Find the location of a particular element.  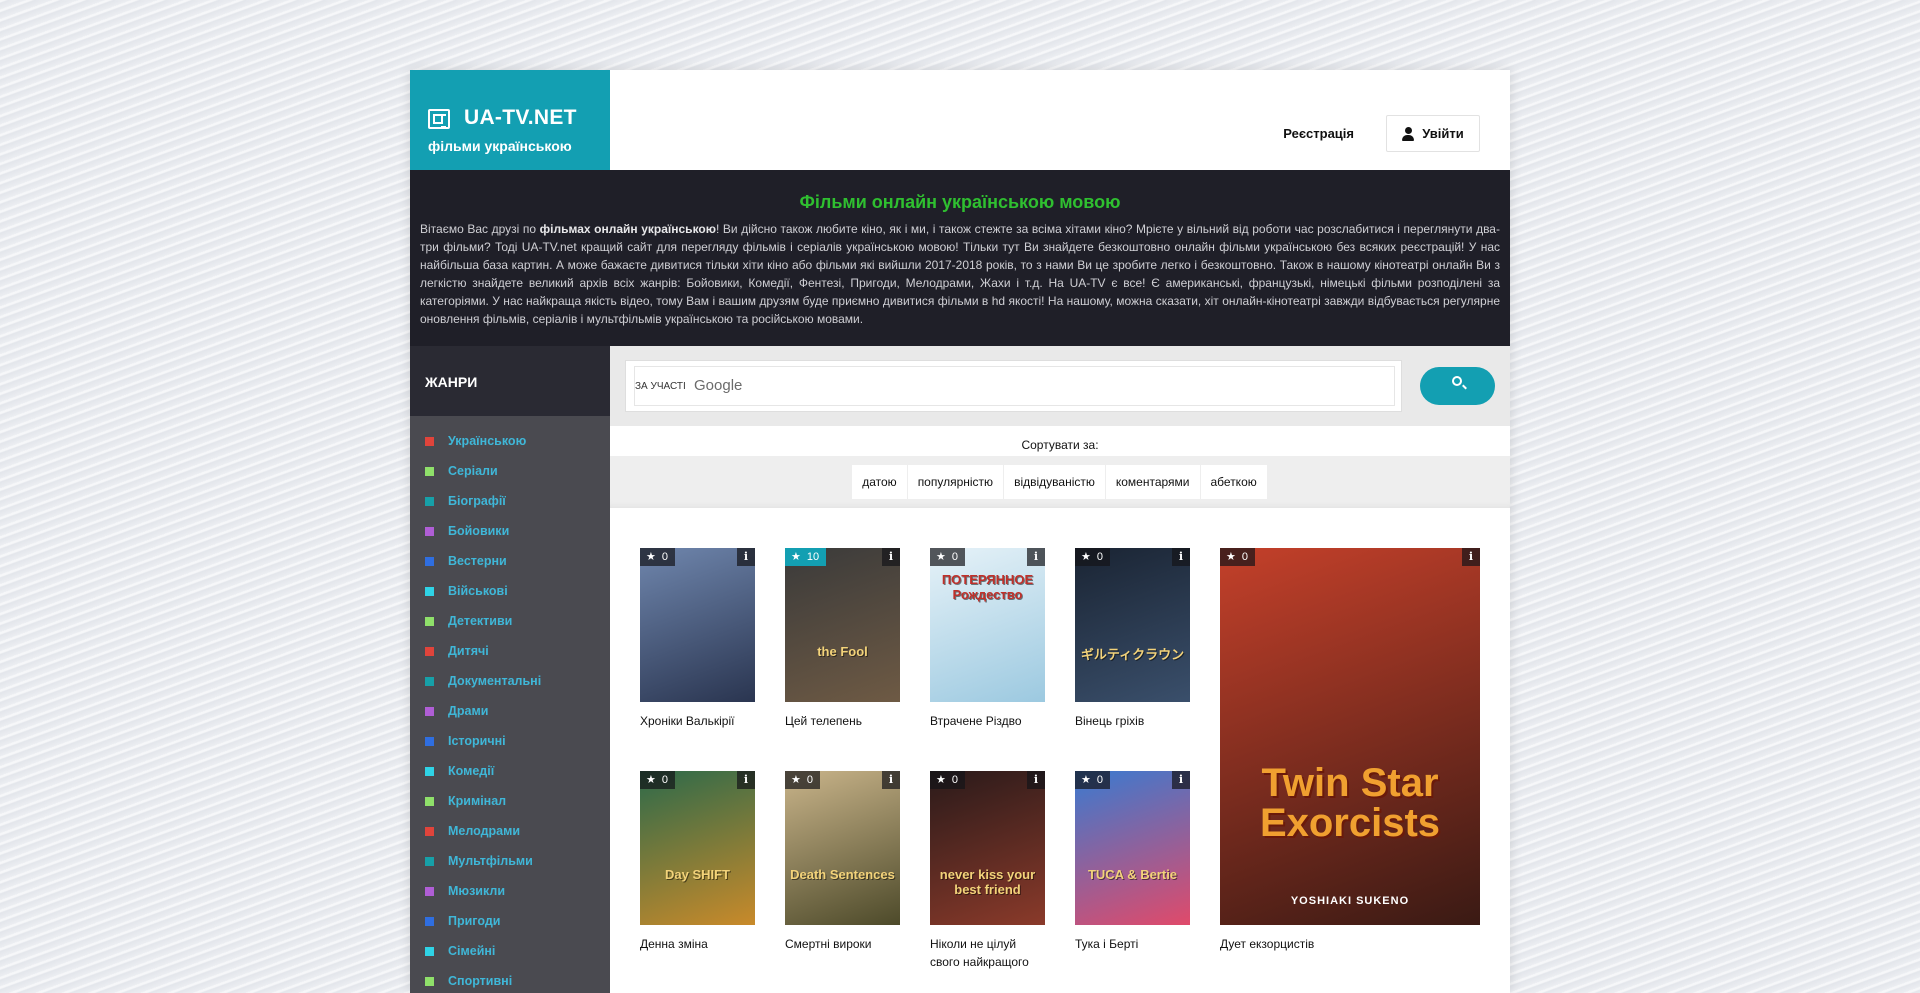

movie-card: ★ 0 i Хроніки Валькірії is located at coordinates (697, 639).